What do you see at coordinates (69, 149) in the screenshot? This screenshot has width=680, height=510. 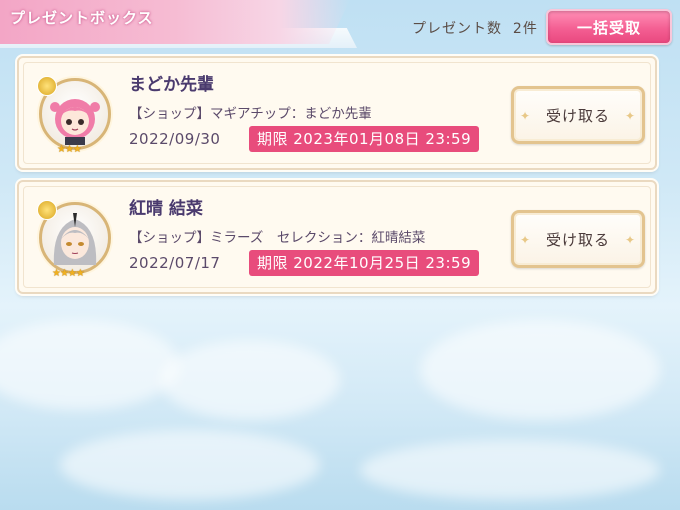 I see `rarity-stars-icon: ★★★` at bounding box center [69, 149].